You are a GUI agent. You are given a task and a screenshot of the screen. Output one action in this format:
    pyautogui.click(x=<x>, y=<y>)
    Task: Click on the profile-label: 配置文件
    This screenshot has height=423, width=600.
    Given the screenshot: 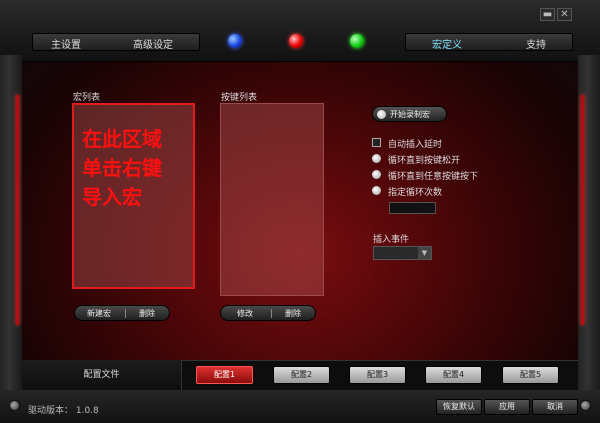 What is the action you would take?
    pyautogui.click(x=102, y=375)
    